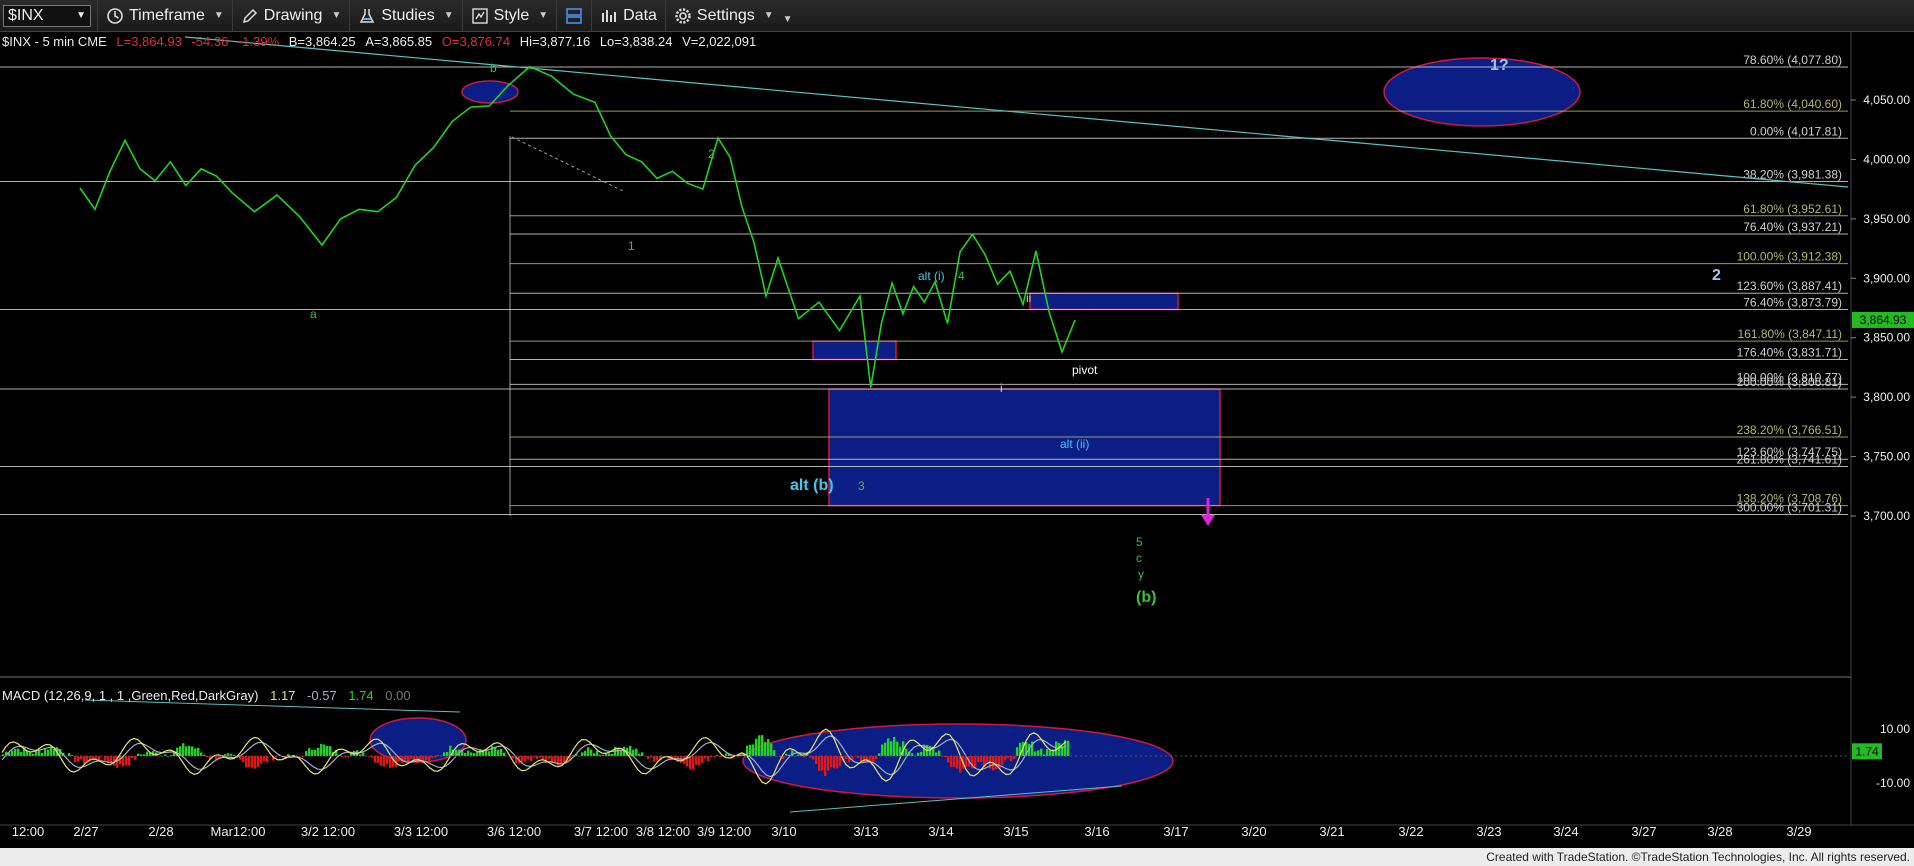  What do you see at coordinates (514, 831) in the screenshot?
I see `time-axis-label: 3/6 12:00` at bounding box center [514, 831].